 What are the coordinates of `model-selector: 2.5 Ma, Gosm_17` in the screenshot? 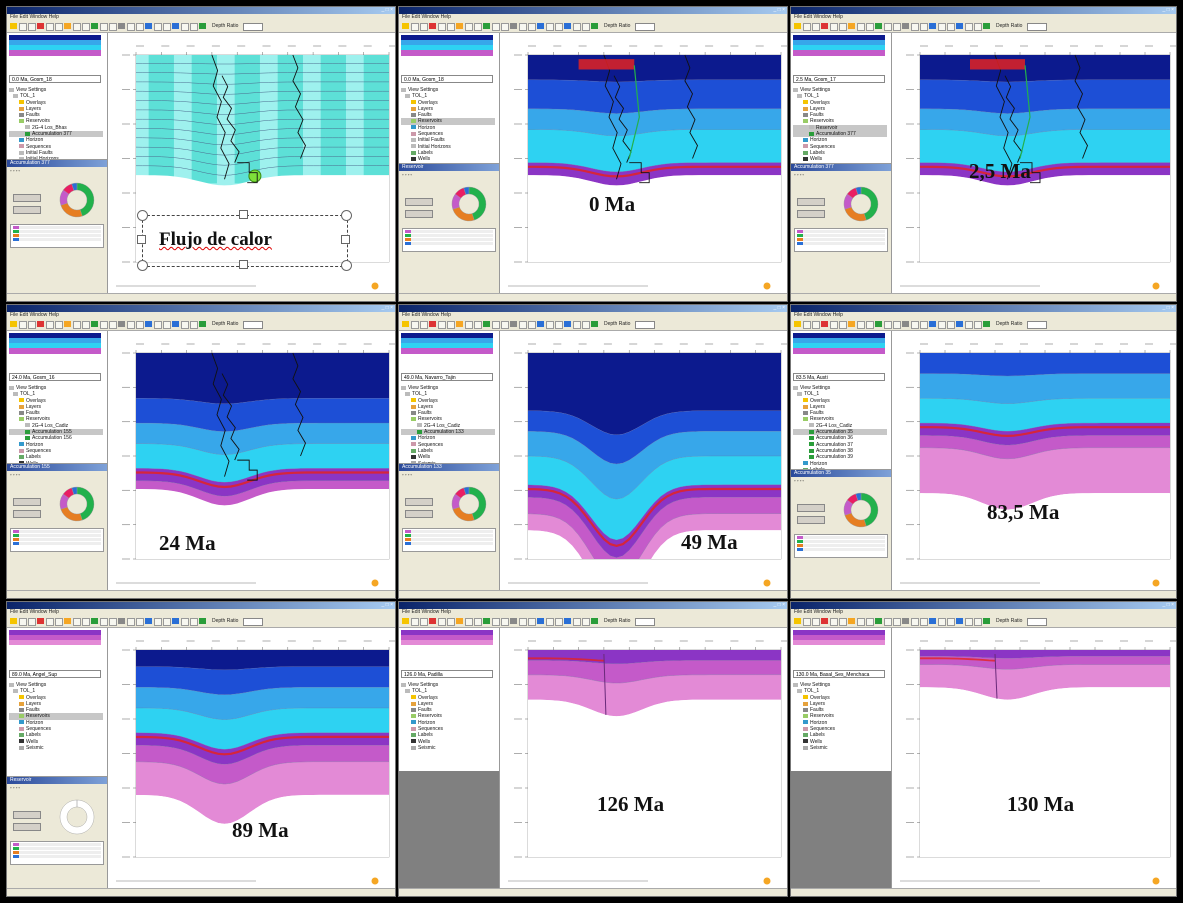 It's located at (839, 79).